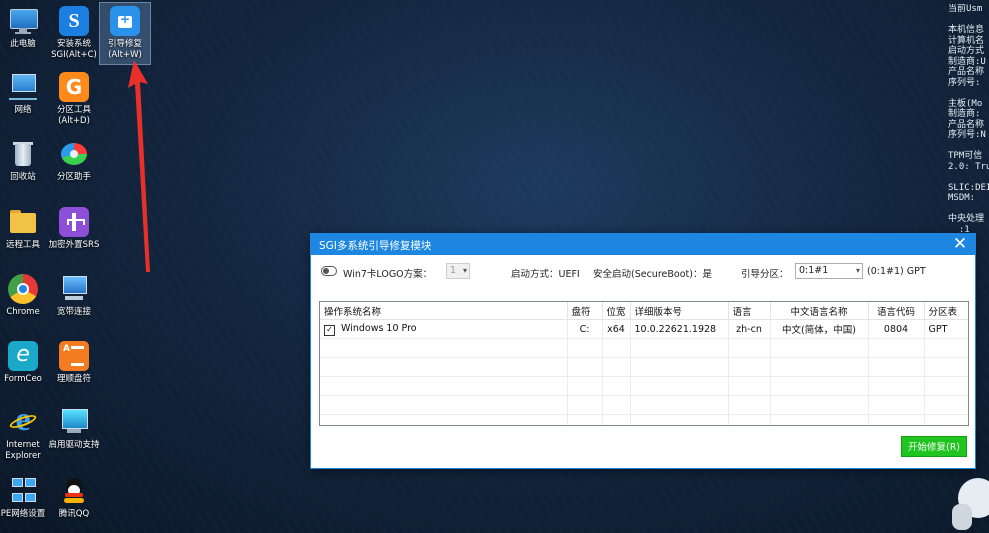 Image resolution: width=989 pixels, height=533 pixels. What do you see at coordinates (74, 289) in the screenshot?
I see `broadband-icon` at bounding box center [74, 289].